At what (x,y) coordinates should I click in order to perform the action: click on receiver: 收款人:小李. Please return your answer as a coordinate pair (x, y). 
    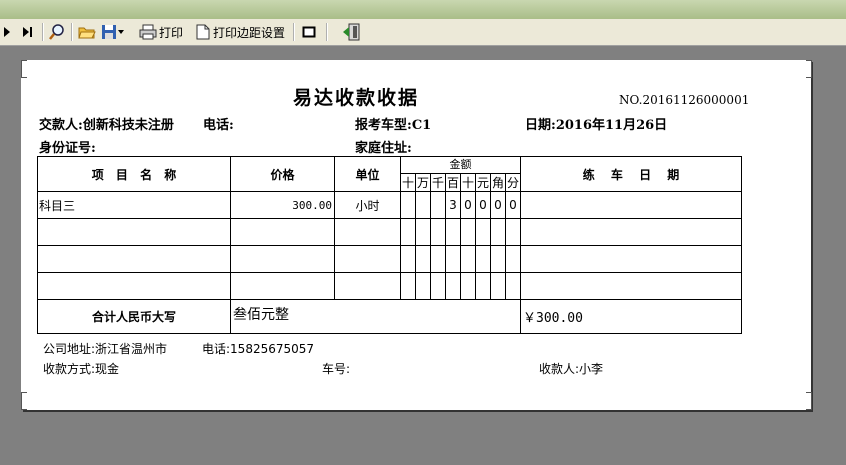
    Looking at the image, I should click on (571, 369).